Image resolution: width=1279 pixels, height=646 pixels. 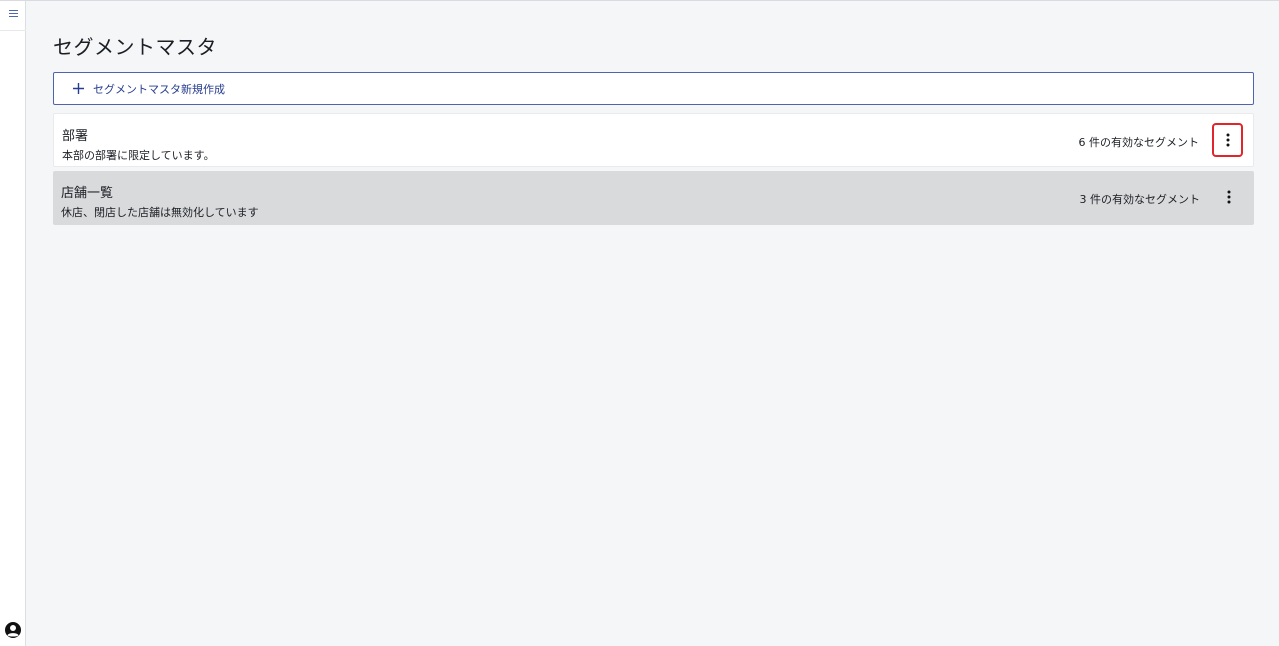 What do you see at coordinates (135, 47) in the screenshot?
I see `page-title: セグメントマスタ` at bounding box center [135, 47].